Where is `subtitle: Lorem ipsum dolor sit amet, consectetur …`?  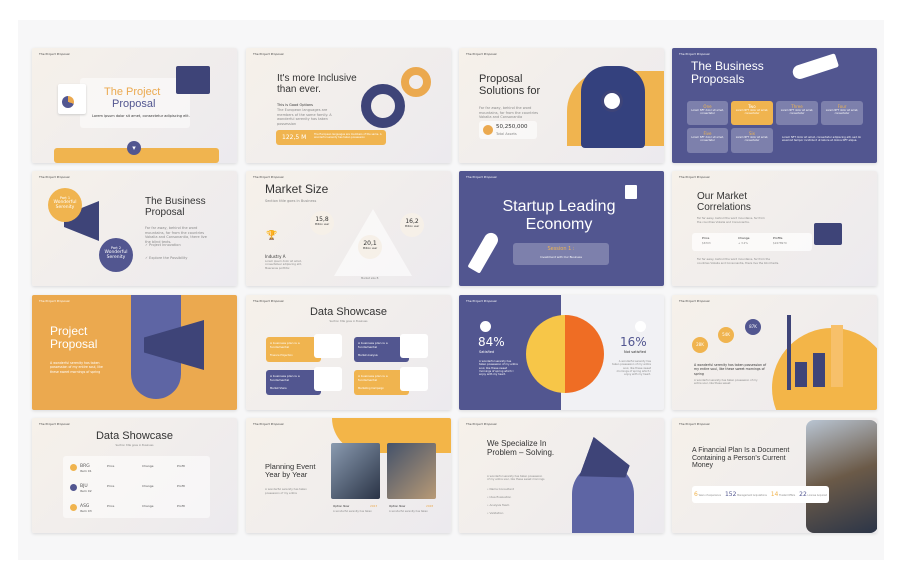
subtitle: Lorem ipsum dolor sit amet, consectetur … is located at coordinates (141, 116).